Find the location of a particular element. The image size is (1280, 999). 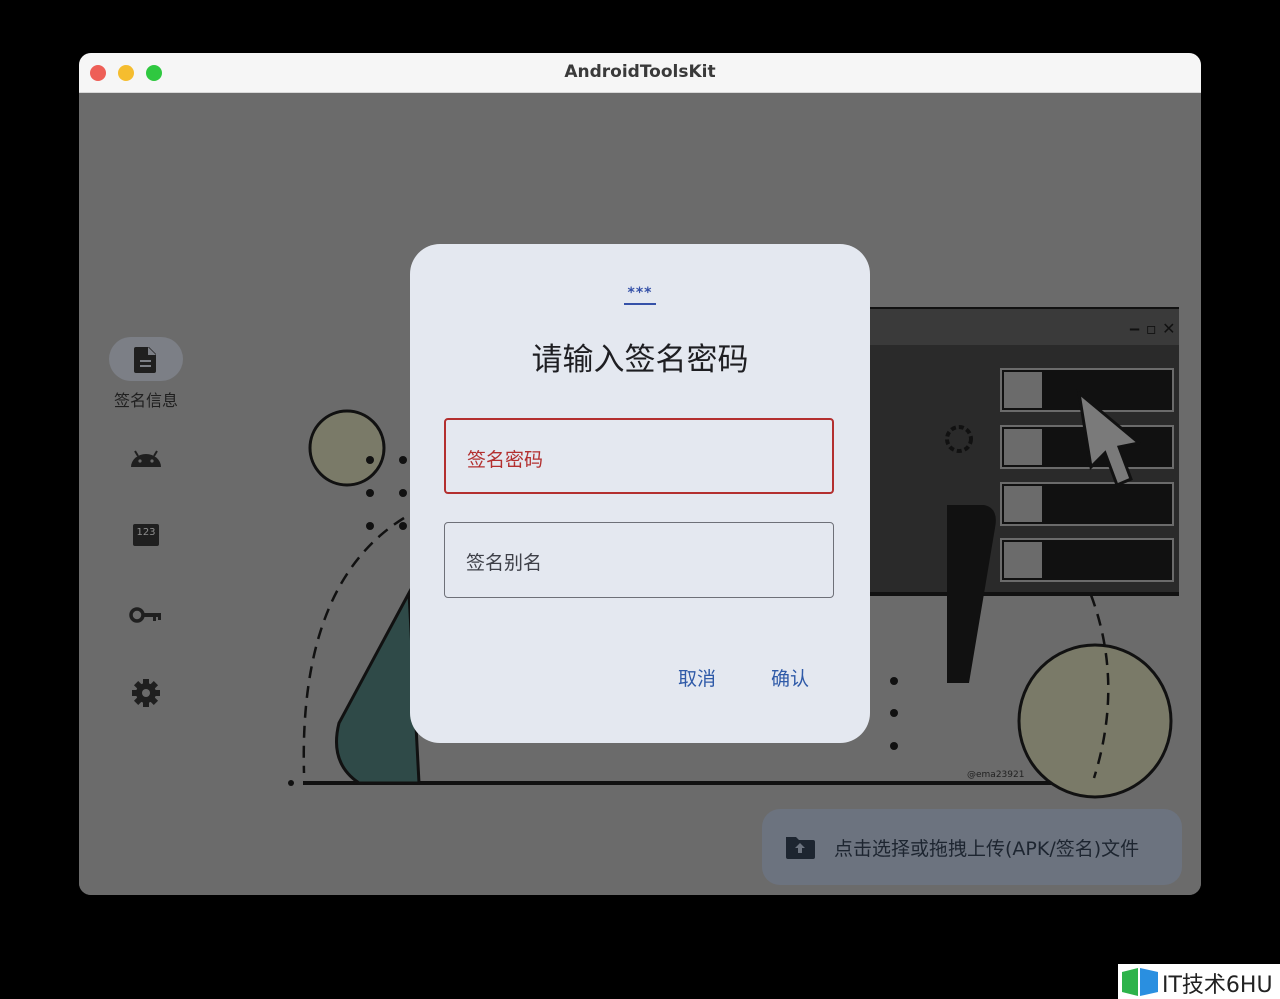

sidebar-item-label: 签名信息 is located at coordinates (145, 400).